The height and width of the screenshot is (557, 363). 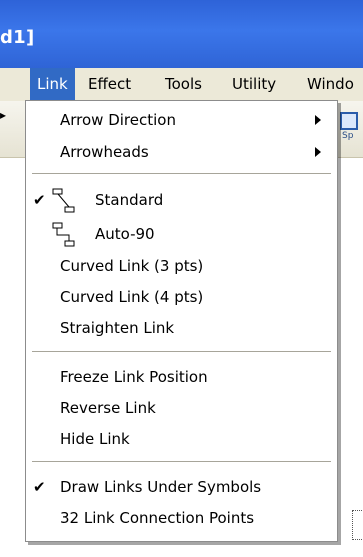 What do you see at coordinates (132, 266) in the screenshot?
I see `menu-item-label: Curved Link (3 pts)` at bounding box center [132, 266].